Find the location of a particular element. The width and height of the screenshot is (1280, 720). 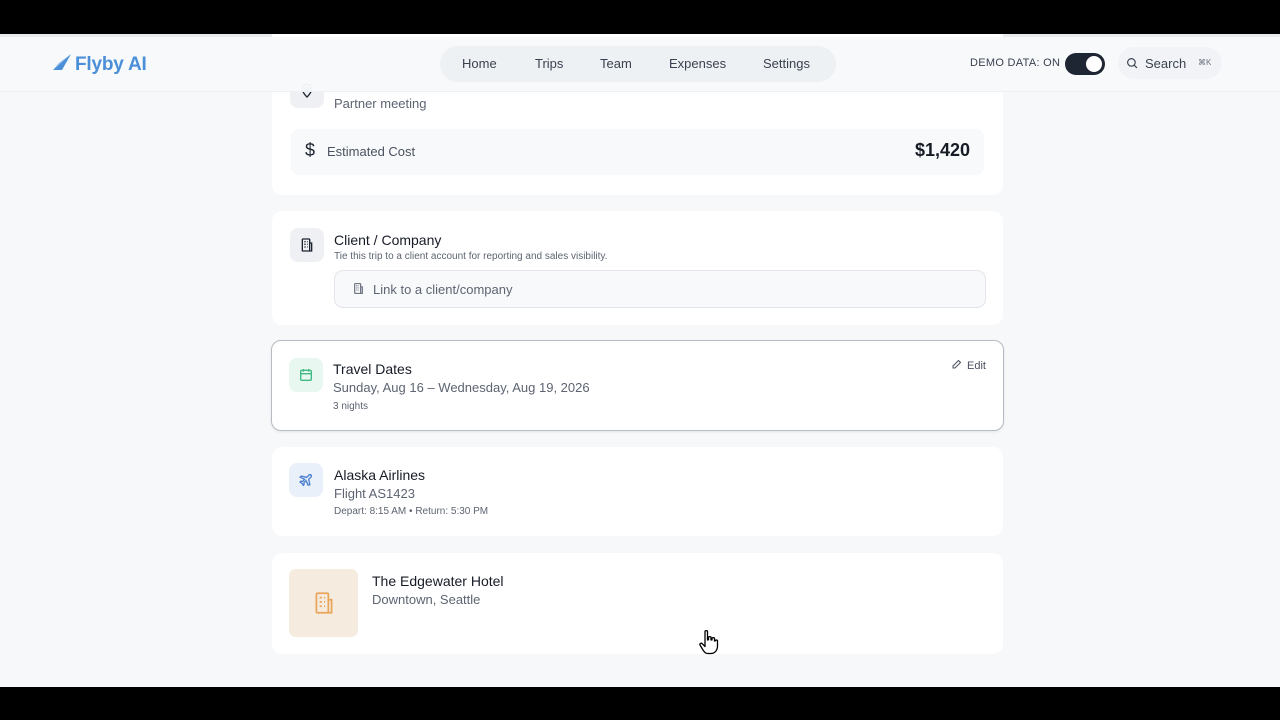

hotel-location: Downtown, Seattle is located at coordinates (426, 599).